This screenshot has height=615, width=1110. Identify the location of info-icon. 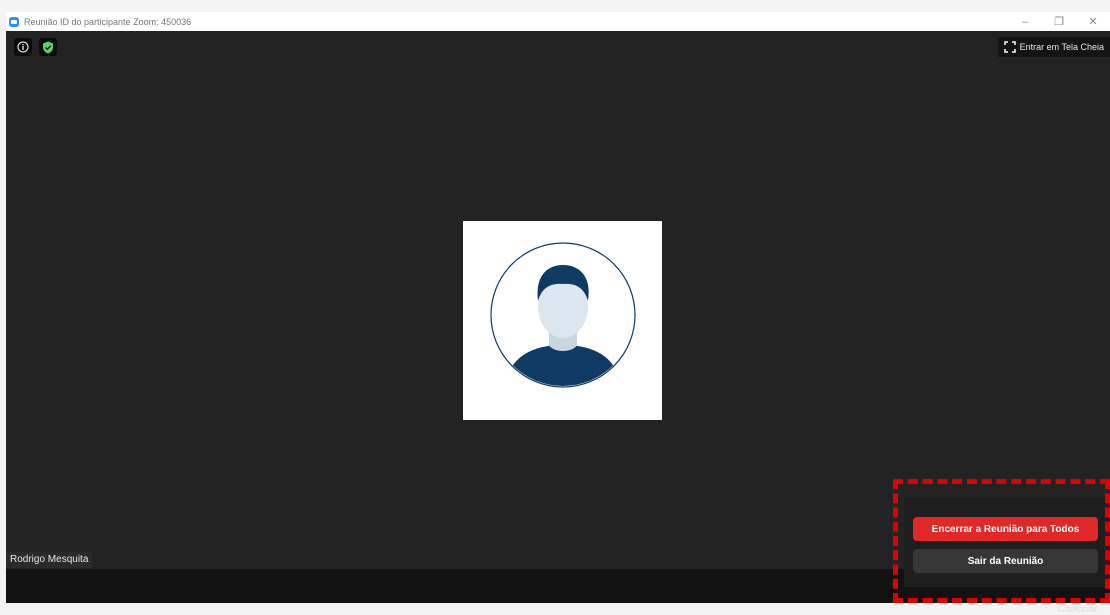
(23, 47).